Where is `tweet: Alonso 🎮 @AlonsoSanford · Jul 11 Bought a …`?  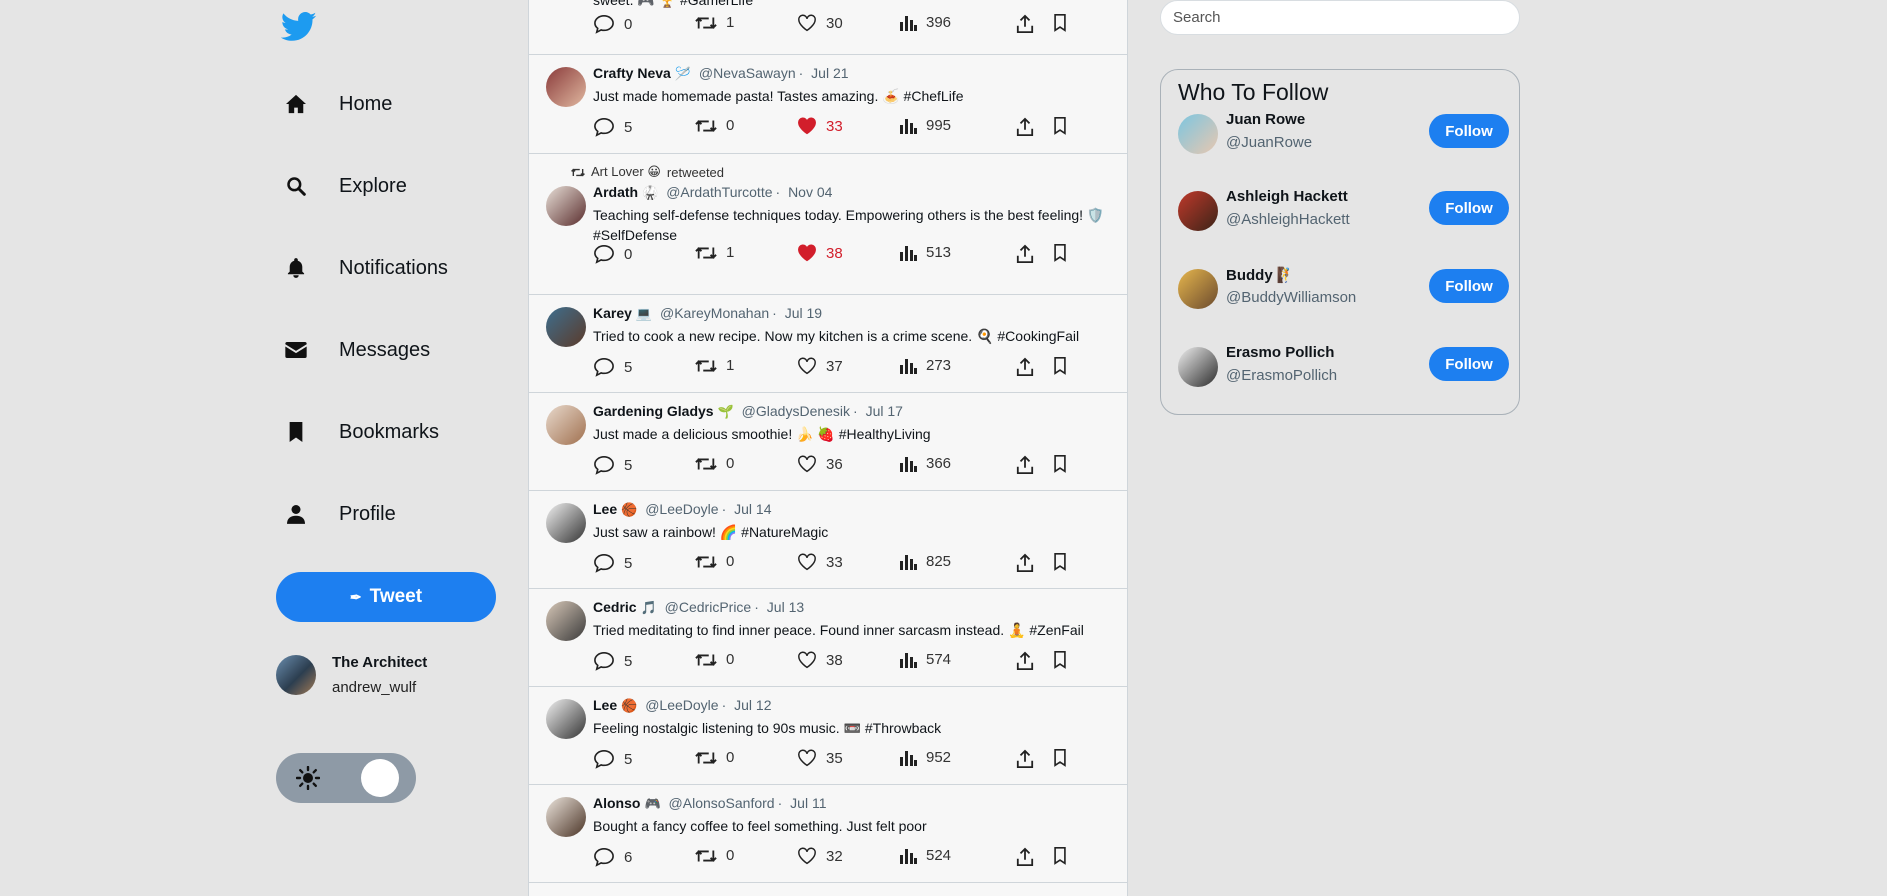
tweet: Alonso 🎮 @AlonsoSanford · Jul 11 Bought a … is located at coordinates (828, 834).